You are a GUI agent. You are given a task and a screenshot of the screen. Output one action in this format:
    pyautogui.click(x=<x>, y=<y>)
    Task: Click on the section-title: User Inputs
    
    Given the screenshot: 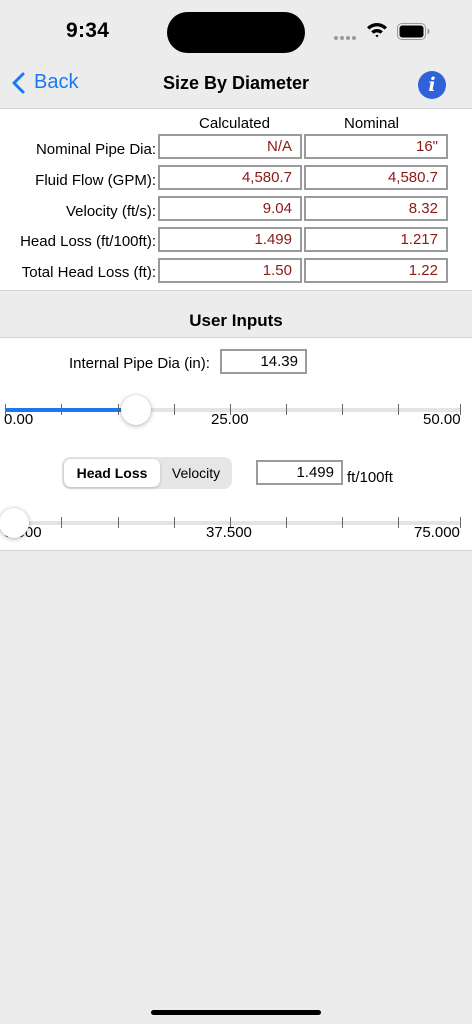 What is the action you would take?
    pyautogui.click(x=236, y=320)
    